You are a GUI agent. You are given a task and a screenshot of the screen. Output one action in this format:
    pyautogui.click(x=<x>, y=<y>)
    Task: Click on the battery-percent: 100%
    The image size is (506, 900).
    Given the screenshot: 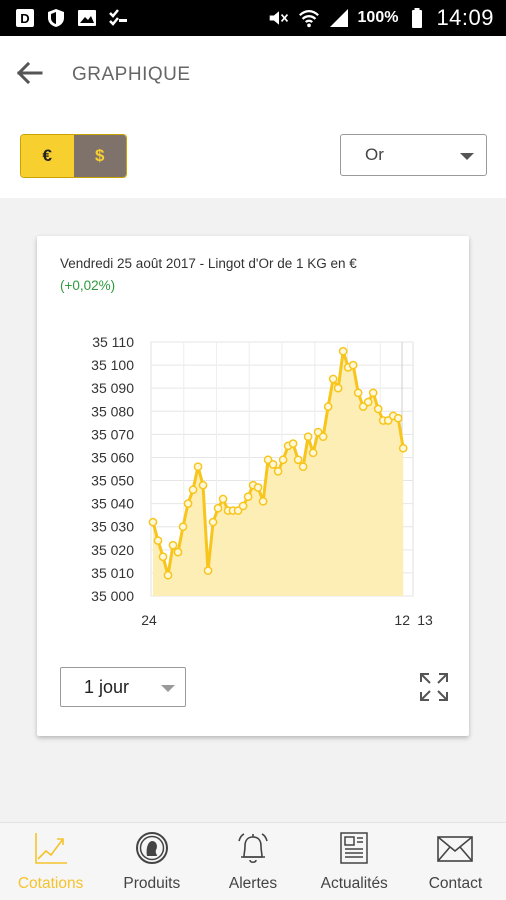 What is the action you would take?
    pyautogui.click(x=378, y=17)
    